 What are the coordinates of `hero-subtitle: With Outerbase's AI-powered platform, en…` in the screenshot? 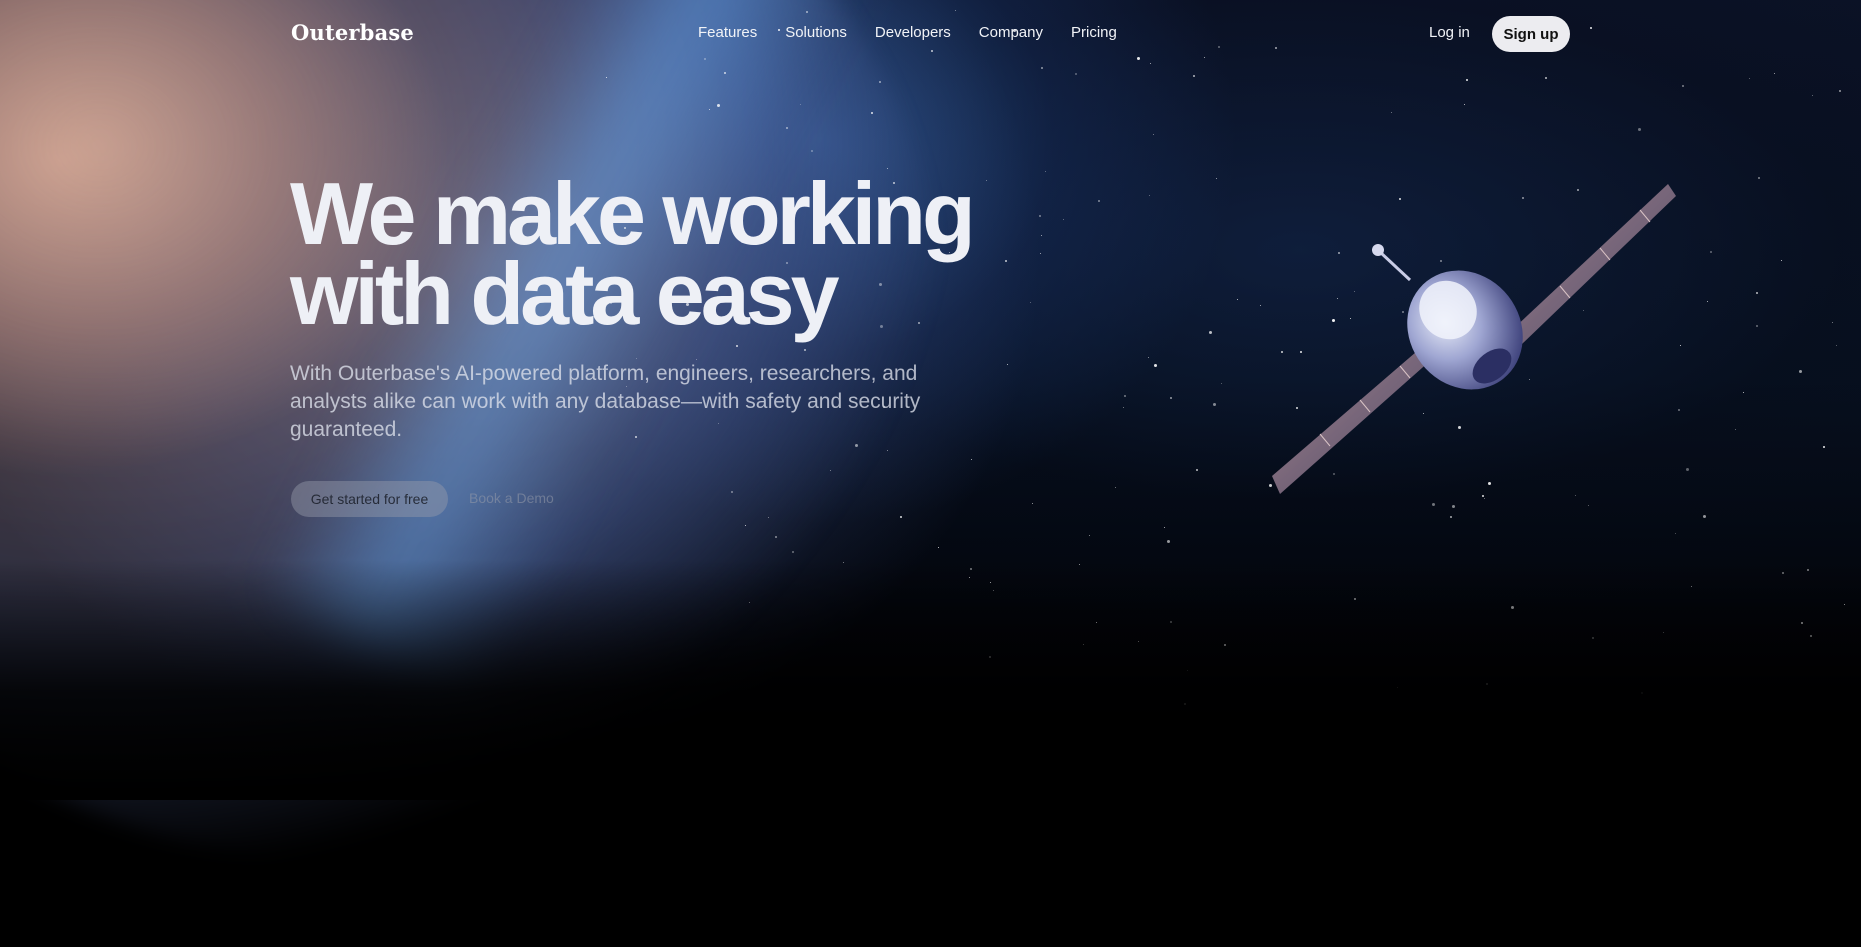 It's located at (605, 401).